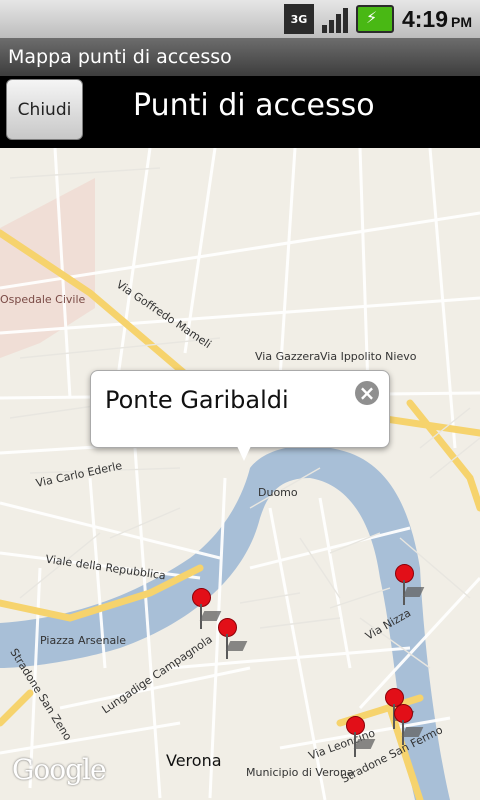  I want to click on top-bar: Chiudi Punti di accesso, so click(240, 112).